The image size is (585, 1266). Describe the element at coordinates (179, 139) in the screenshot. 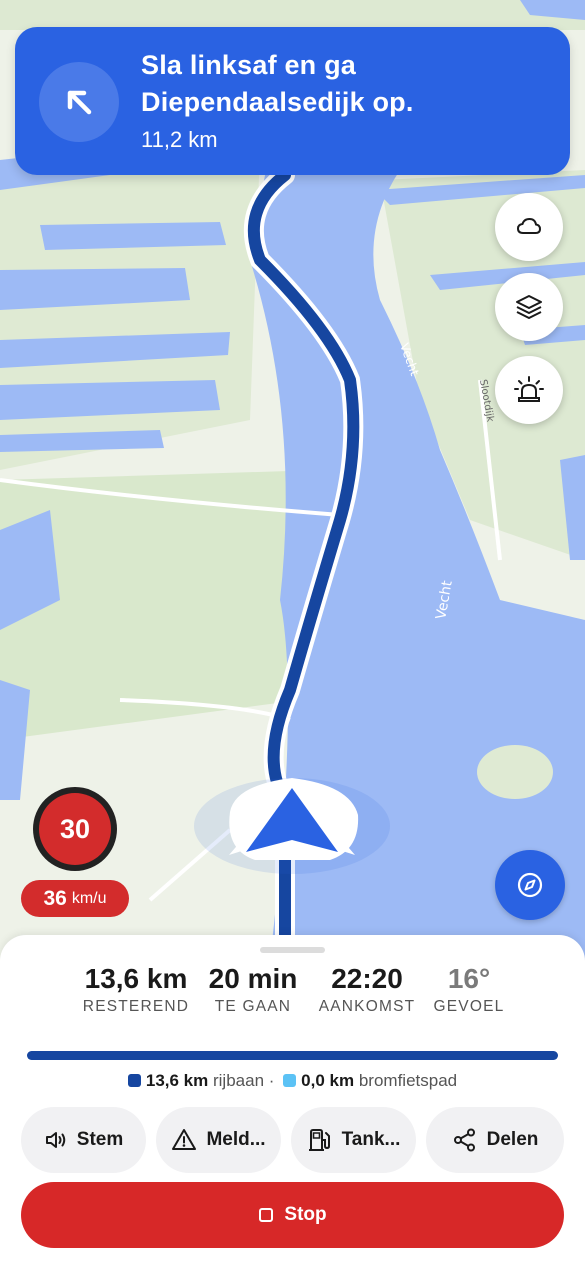

I see `instruction-distance: 11,2 km` at that location.